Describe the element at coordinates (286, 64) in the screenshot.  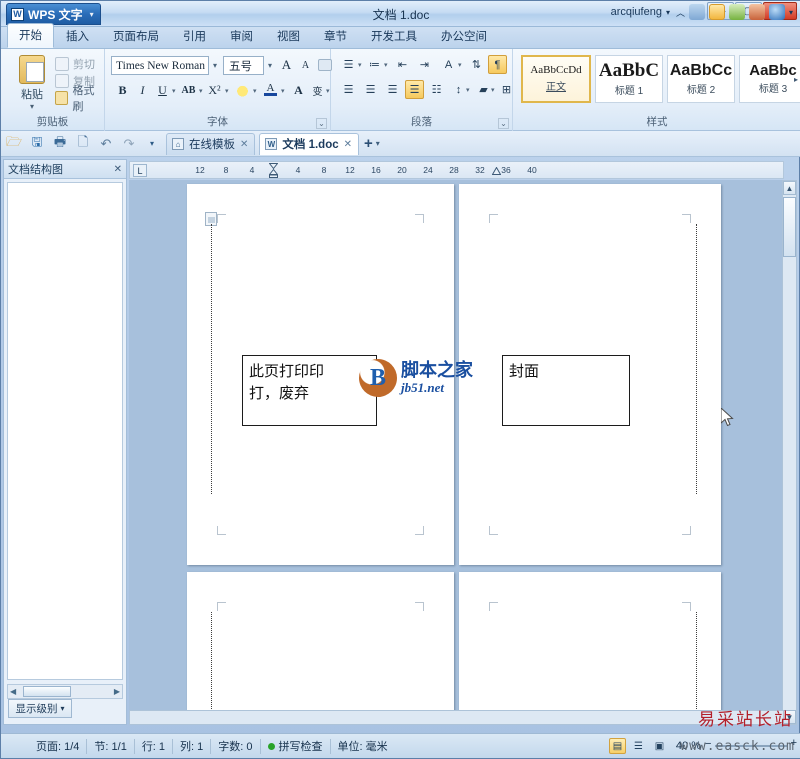
I see `grow-font-button: A` at that location.